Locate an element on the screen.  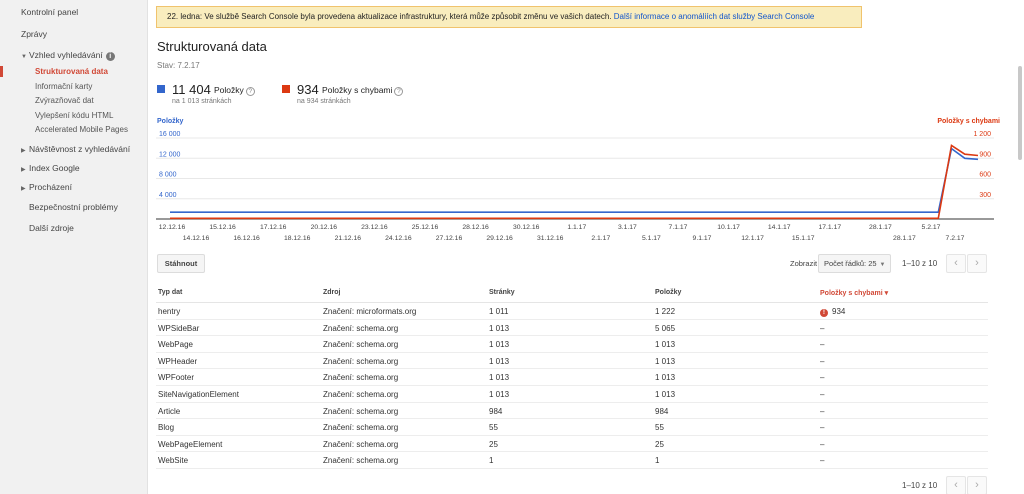
col-header-pages: Stránky is located at coordinates (502, 292).